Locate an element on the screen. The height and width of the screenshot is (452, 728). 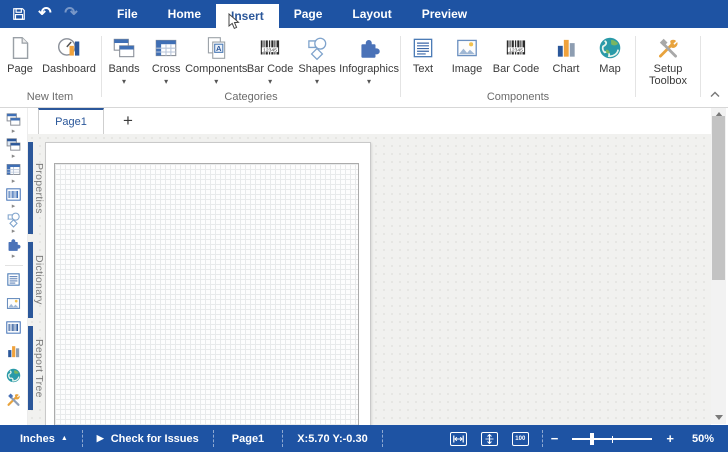
scroll-down-button is located at coordinates (718, 417).